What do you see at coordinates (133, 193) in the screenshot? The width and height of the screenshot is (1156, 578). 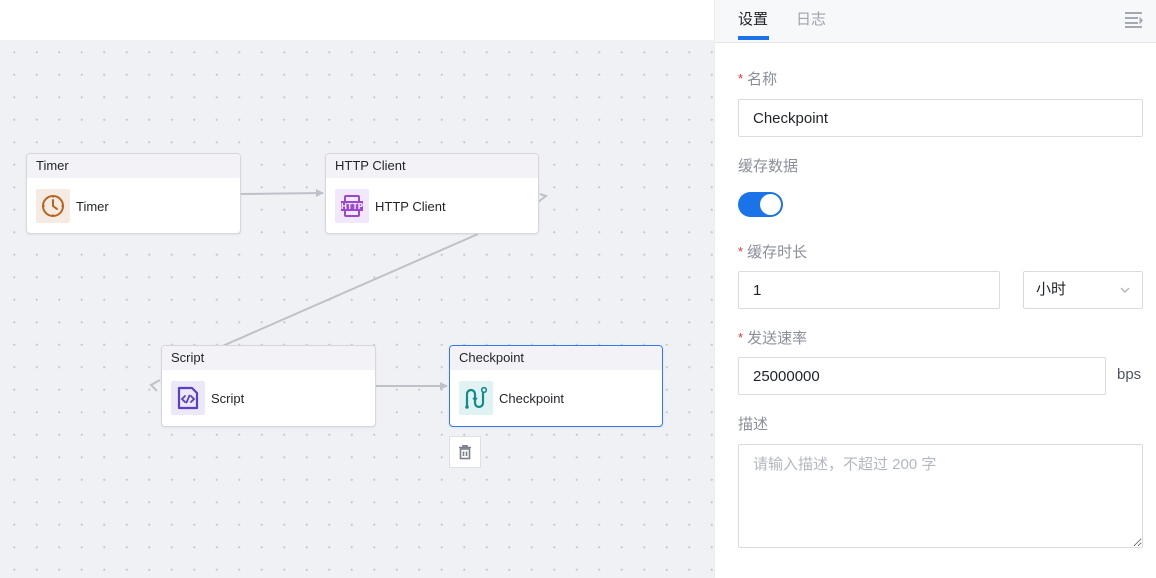 I see `node-timer: Timer Timer` at bounding box center [133, 193].